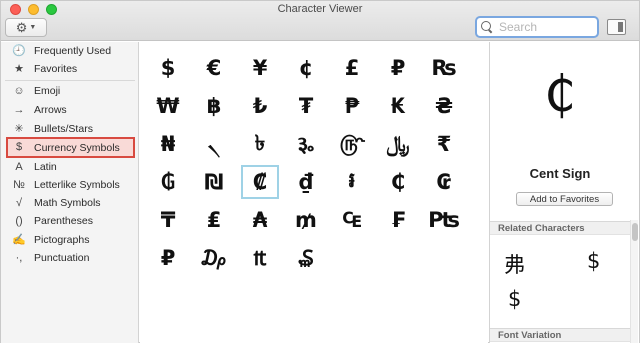  I want to click on sidebar-item-label: Math Symbols, so click(67, 203).